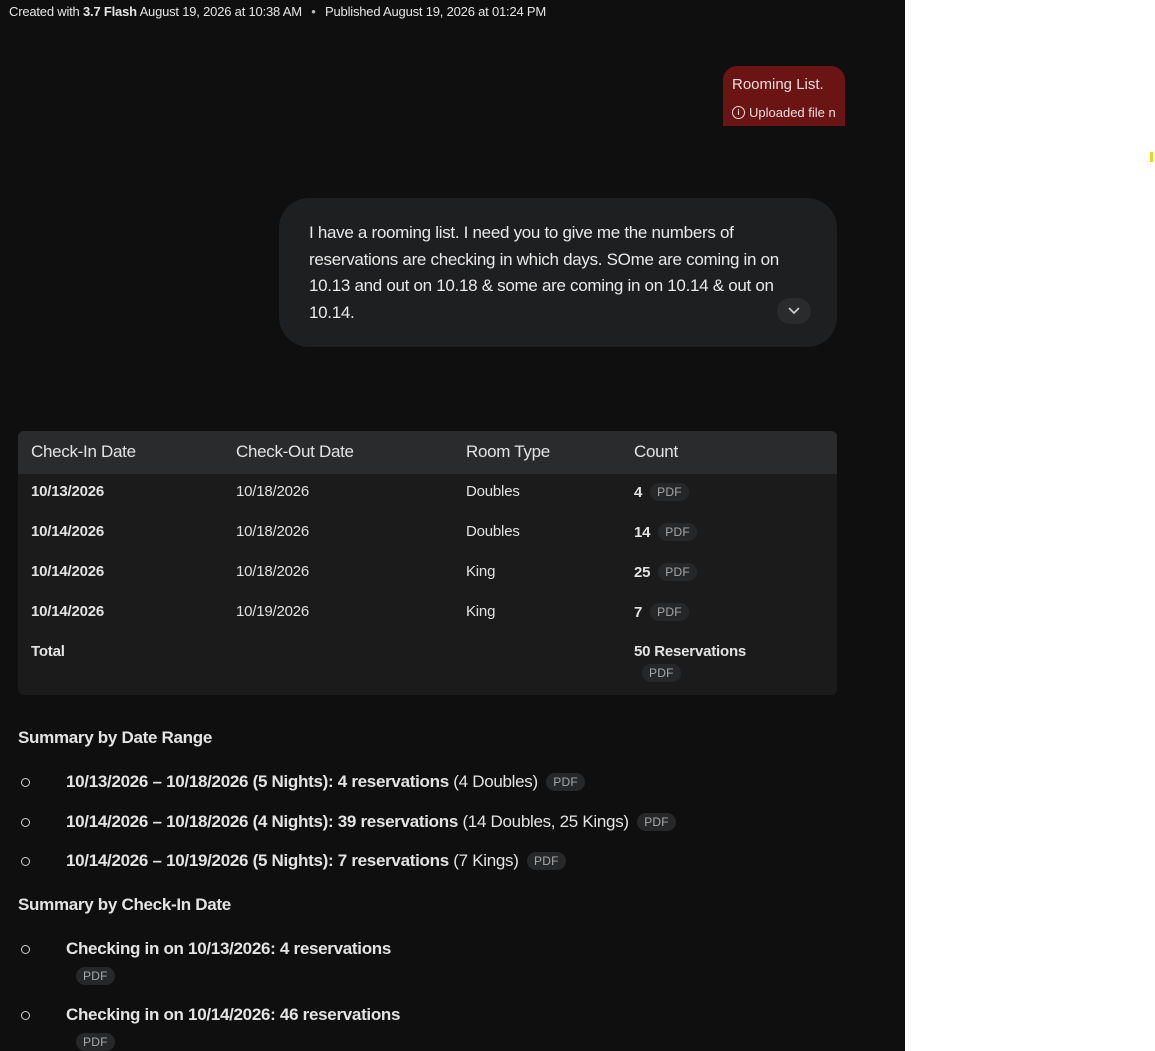 This screenshot has width=1155, height=1051. Describe the element at coordinates (638, 612) in the screenshot. I see `count-value: 7` at that location.